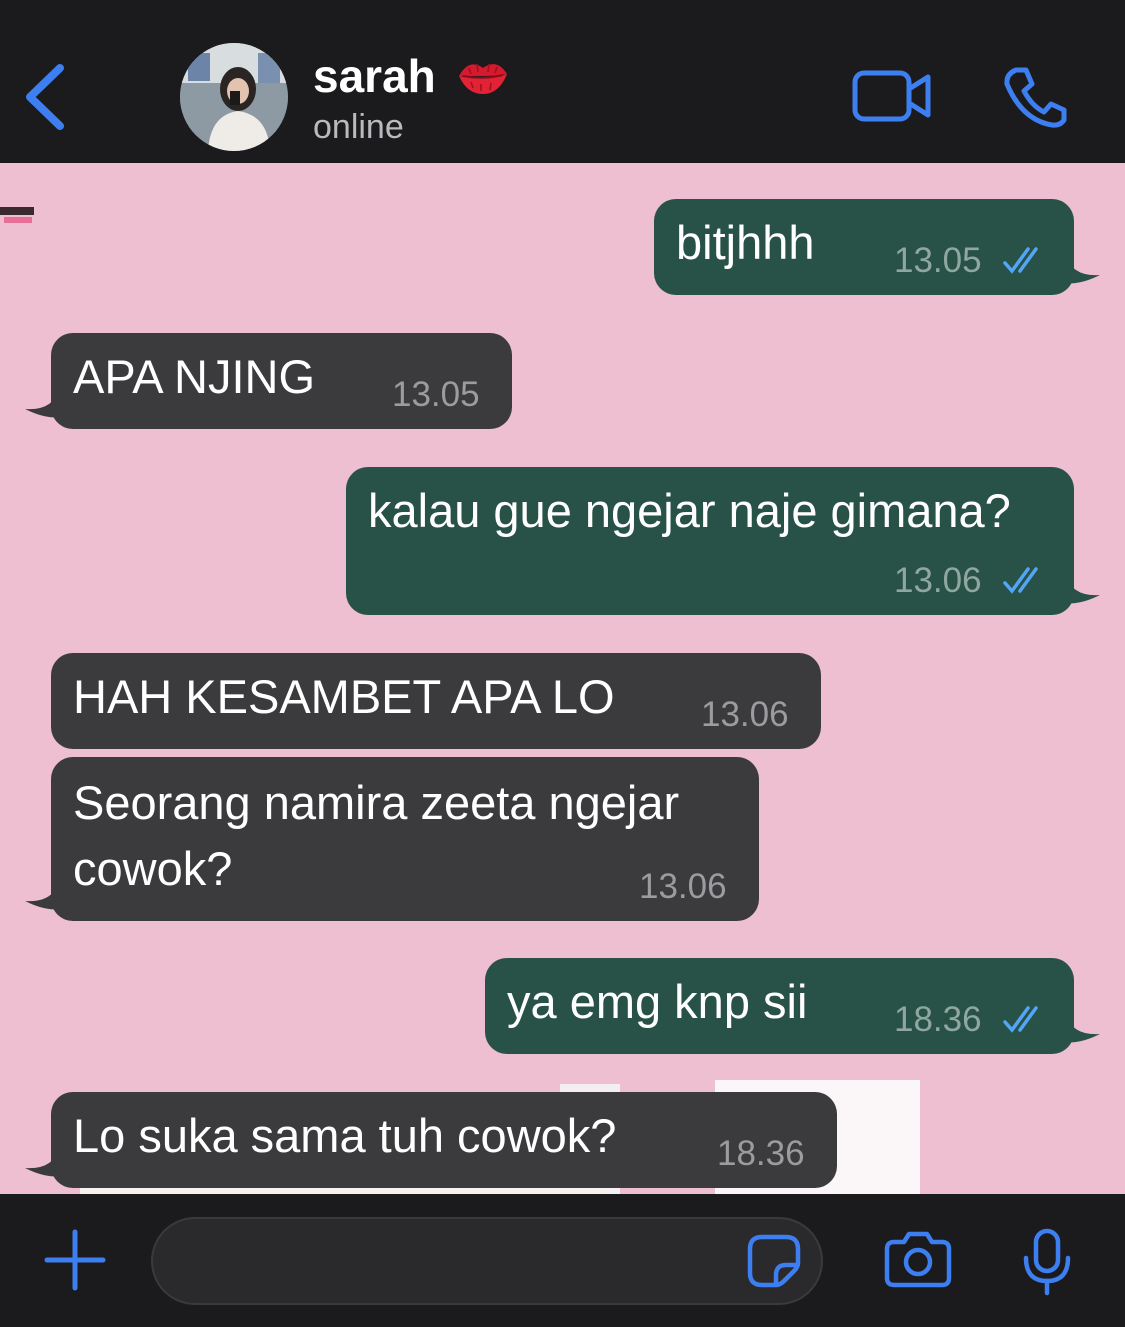  I want to click on message-incoming: Lo suka sama tuh cowok? 18.36, so click(444, 1140).